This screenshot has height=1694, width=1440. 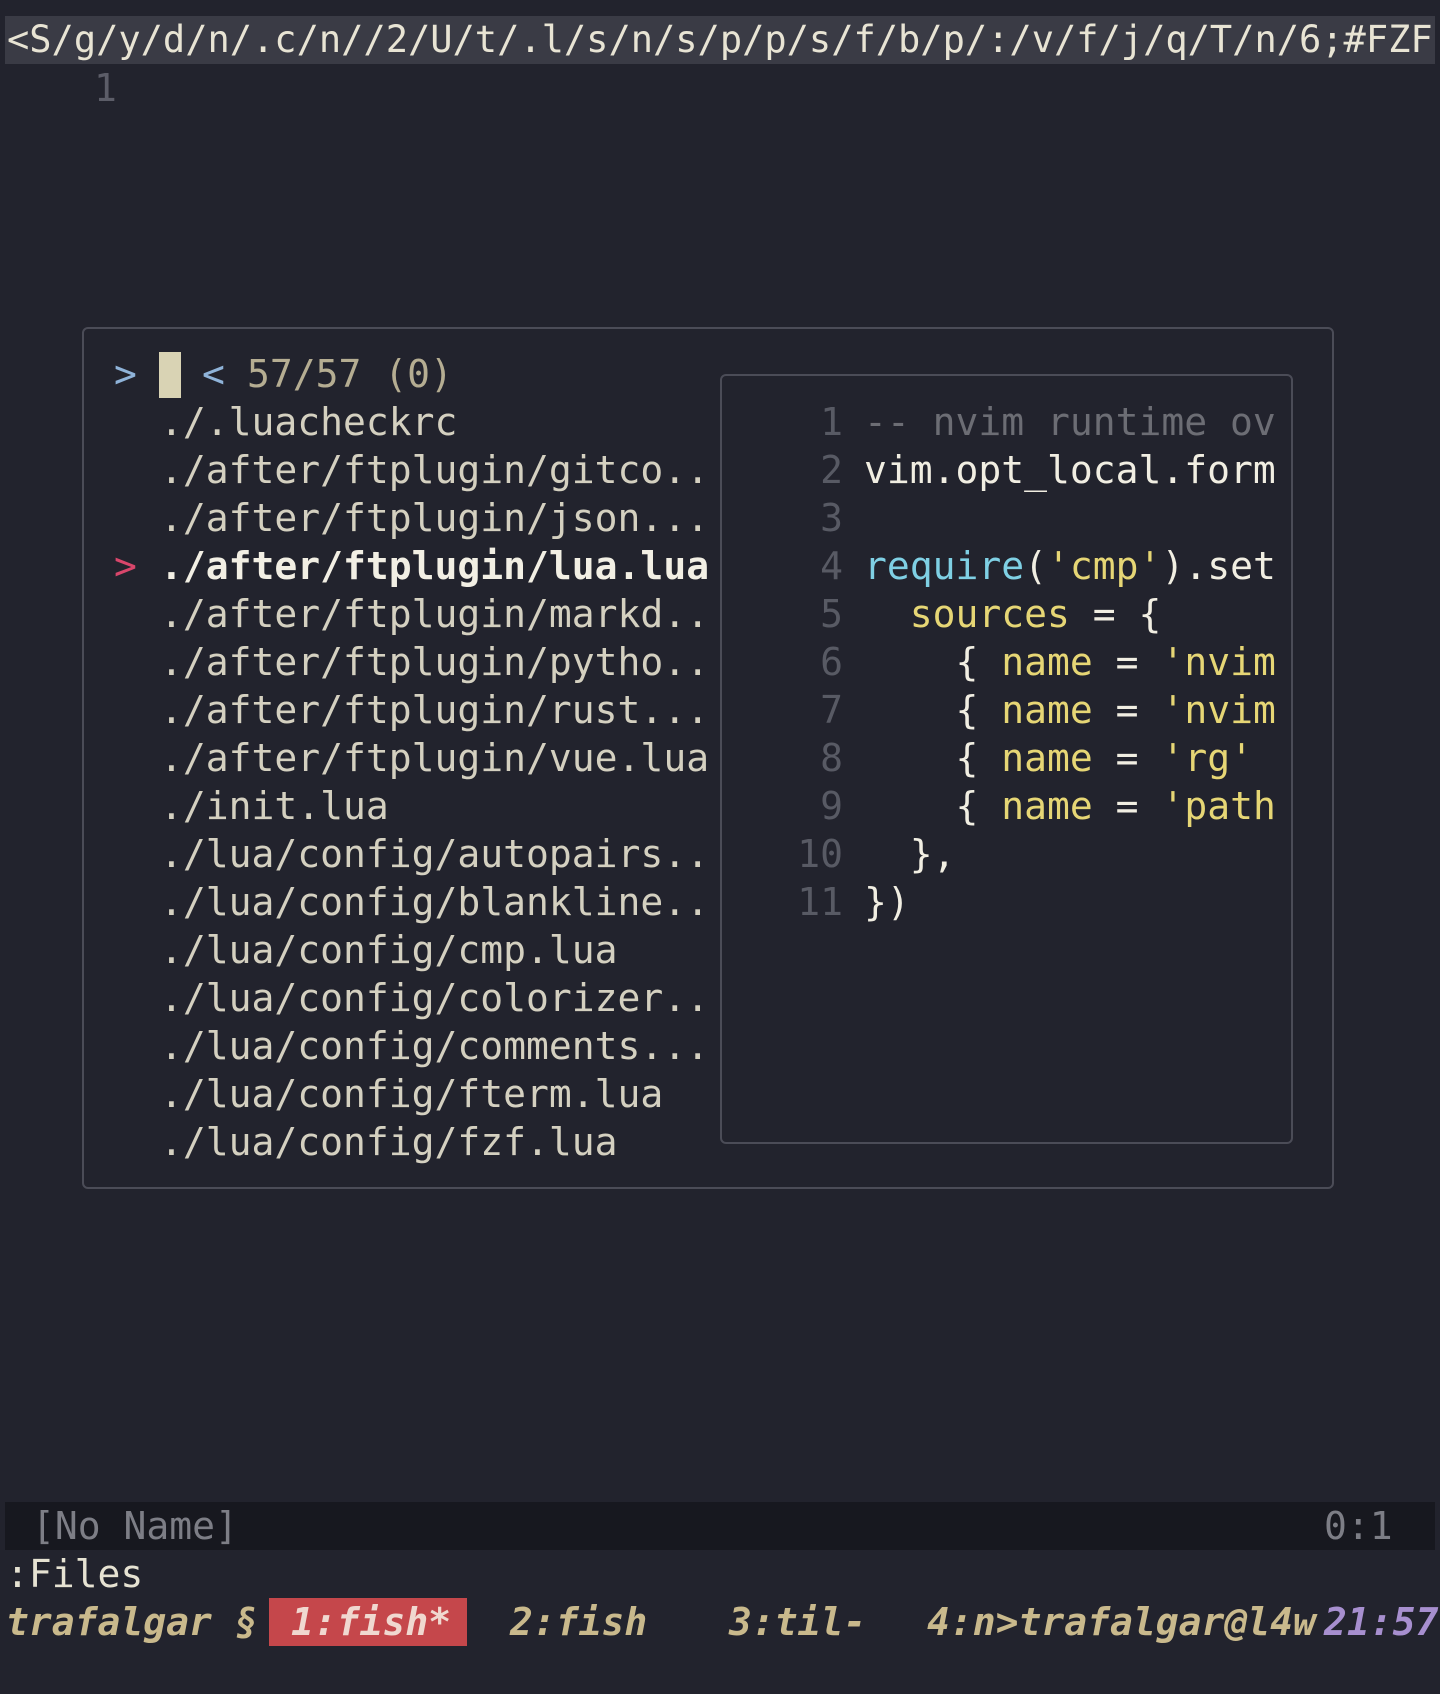 What do you see at coordinates (434, 470) in the screenshot?
I see `fzf-file-item: ./after/ftplugin/gitco..` at bounding box center [434, 470].